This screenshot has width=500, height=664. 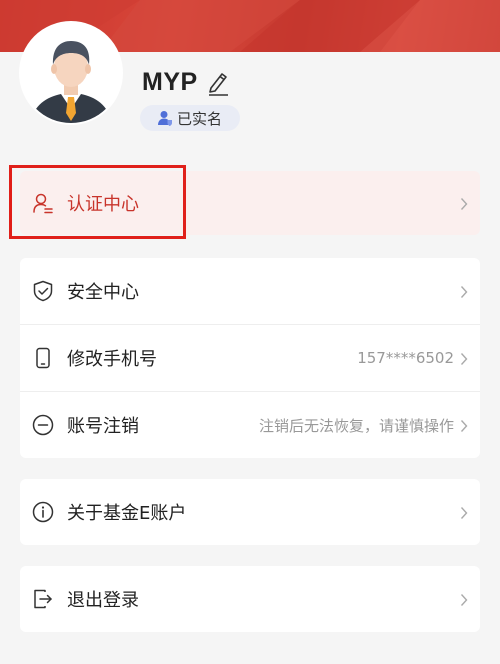 I want to click on logout-icon, so click(x=43, y=599).